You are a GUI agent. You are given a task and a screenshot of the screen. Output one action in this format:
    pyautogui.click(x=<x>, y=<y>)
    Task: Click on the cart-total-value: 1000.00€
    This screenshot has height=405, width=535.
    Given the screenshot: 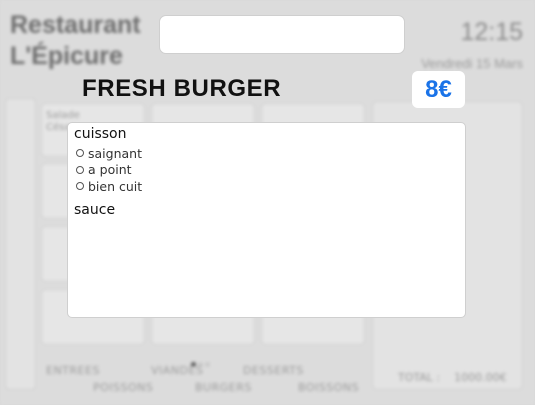 What is the action you would take?
    pyautogui.click(x=480, y=377)
    